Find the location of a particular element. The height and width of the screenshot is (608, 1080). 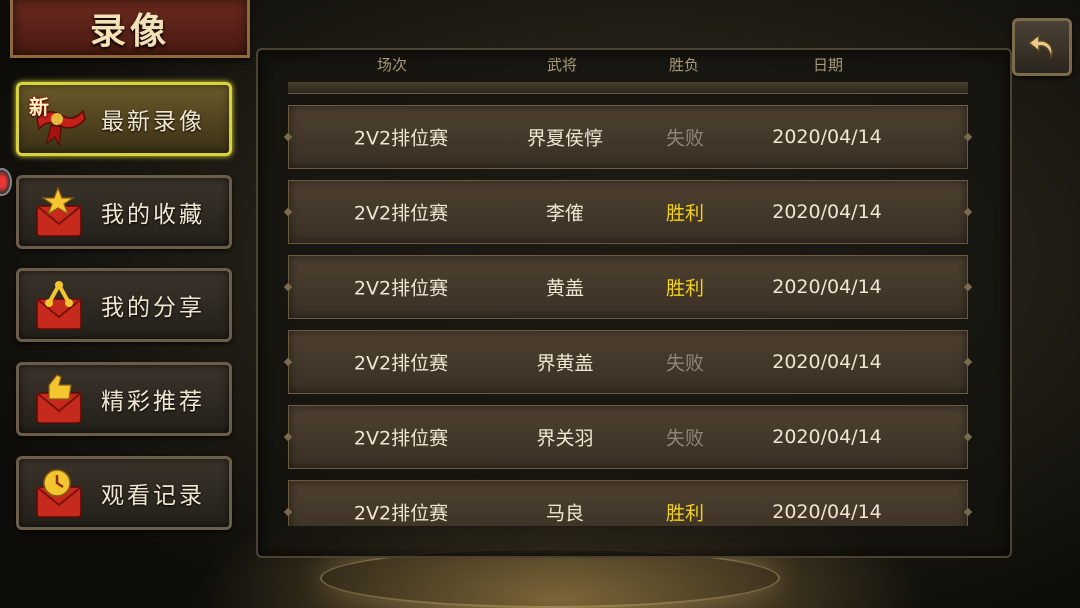

table-header: 场次 武将 胜负 日期 is located at coordinates (634, 63).